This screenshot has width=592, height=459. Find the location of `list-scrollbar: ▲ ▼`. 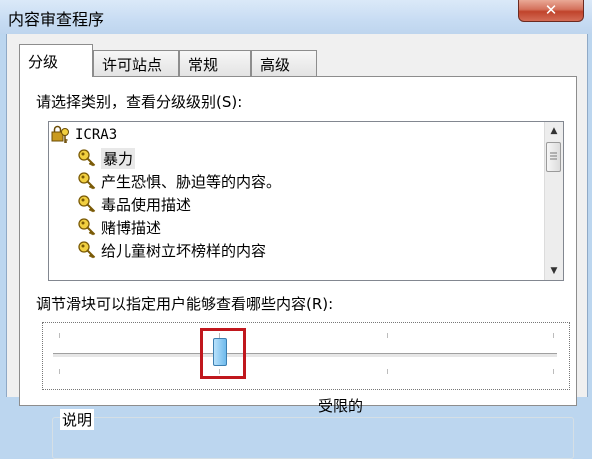

list-scrollbar: ▲ ▼ is located at coordinates (553, 201).